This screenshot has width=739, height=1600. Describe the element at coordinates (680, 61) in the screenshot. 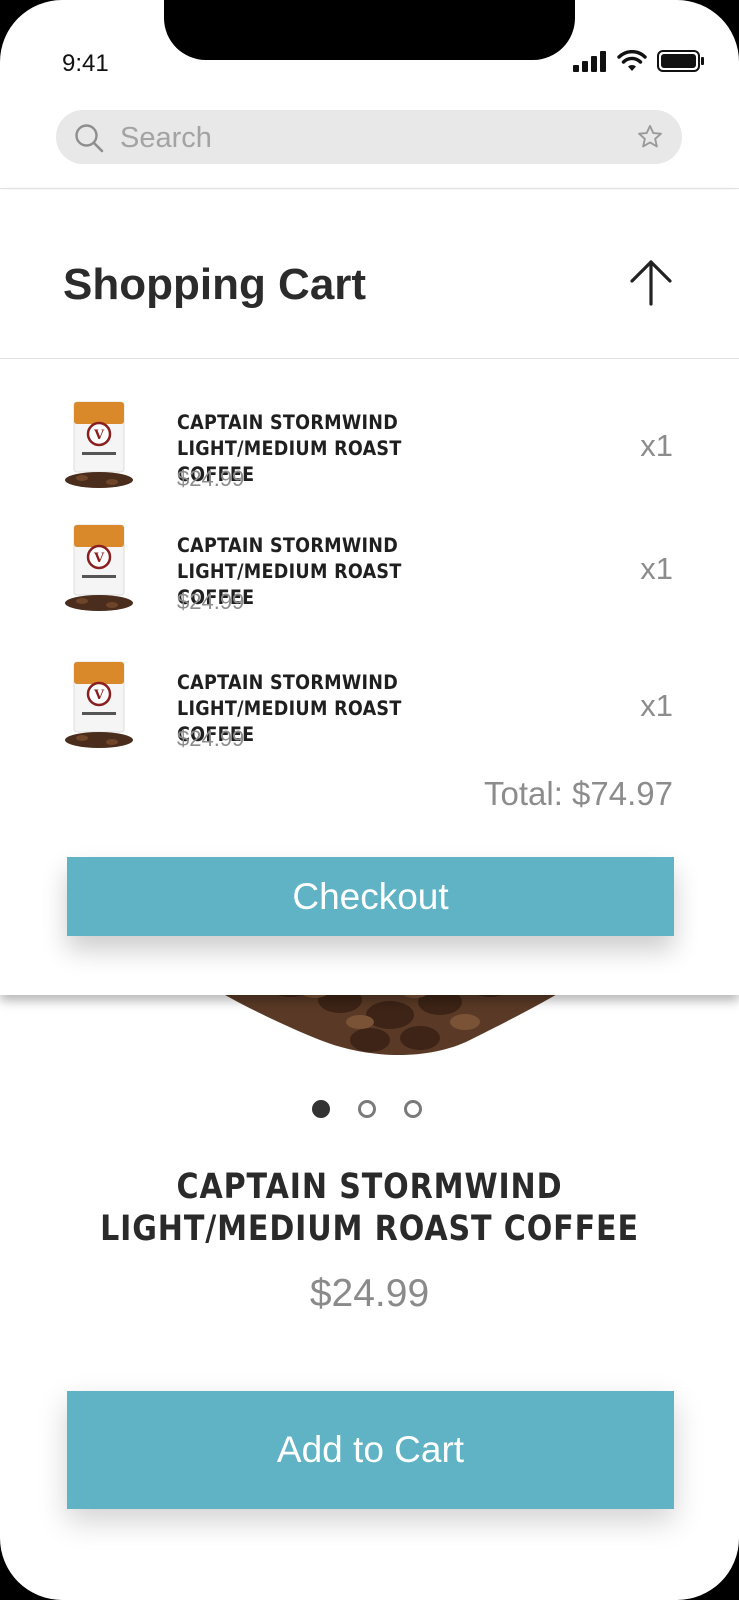

I see `battery-icon` at that location.